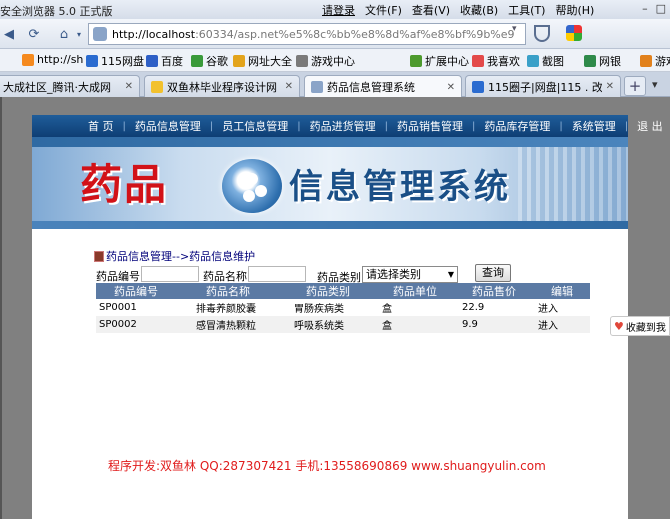  What do you see at coordinates (328, 307) in the screenshot?
I see `cell-category: 胃肠疾病类` at bounding box center [328, 307].